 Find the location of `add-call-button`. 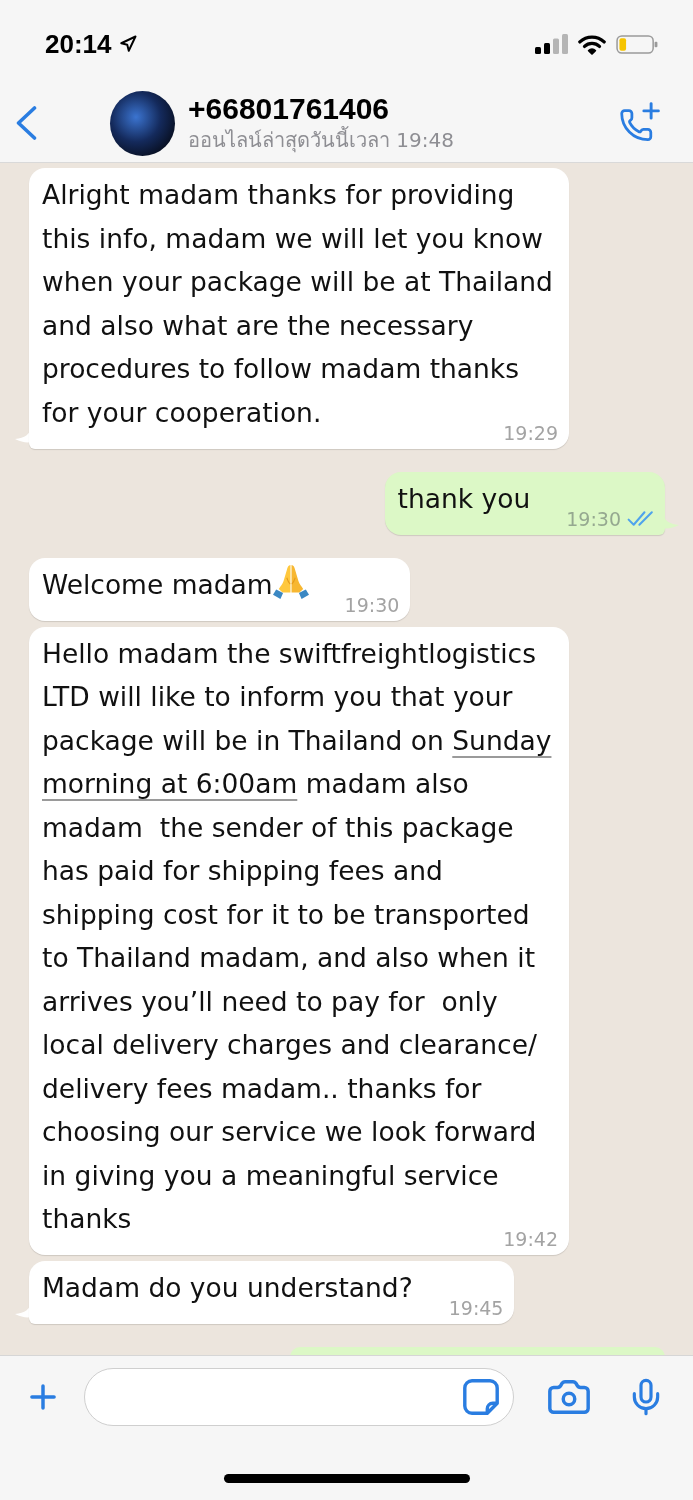

add-call-button is located at coordinates (639, 123).